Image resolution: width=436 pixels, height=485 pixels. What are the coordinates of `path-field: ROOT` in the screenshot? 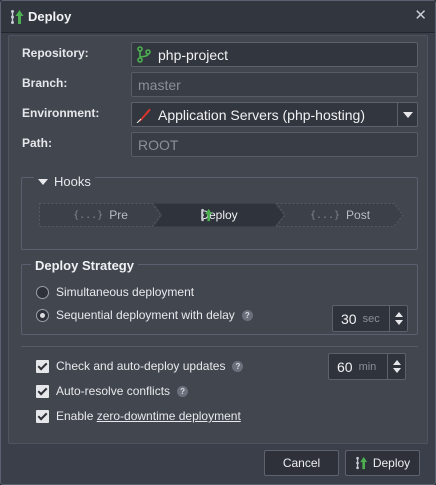 It's located at (274, 144).